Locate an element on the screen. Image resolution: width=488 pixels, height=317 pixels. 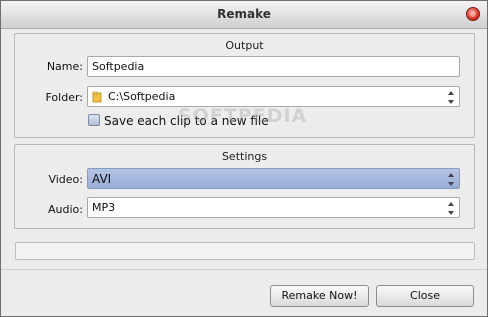
folder-select-value: C:\Softpedia is located at coordinates (142, 96).